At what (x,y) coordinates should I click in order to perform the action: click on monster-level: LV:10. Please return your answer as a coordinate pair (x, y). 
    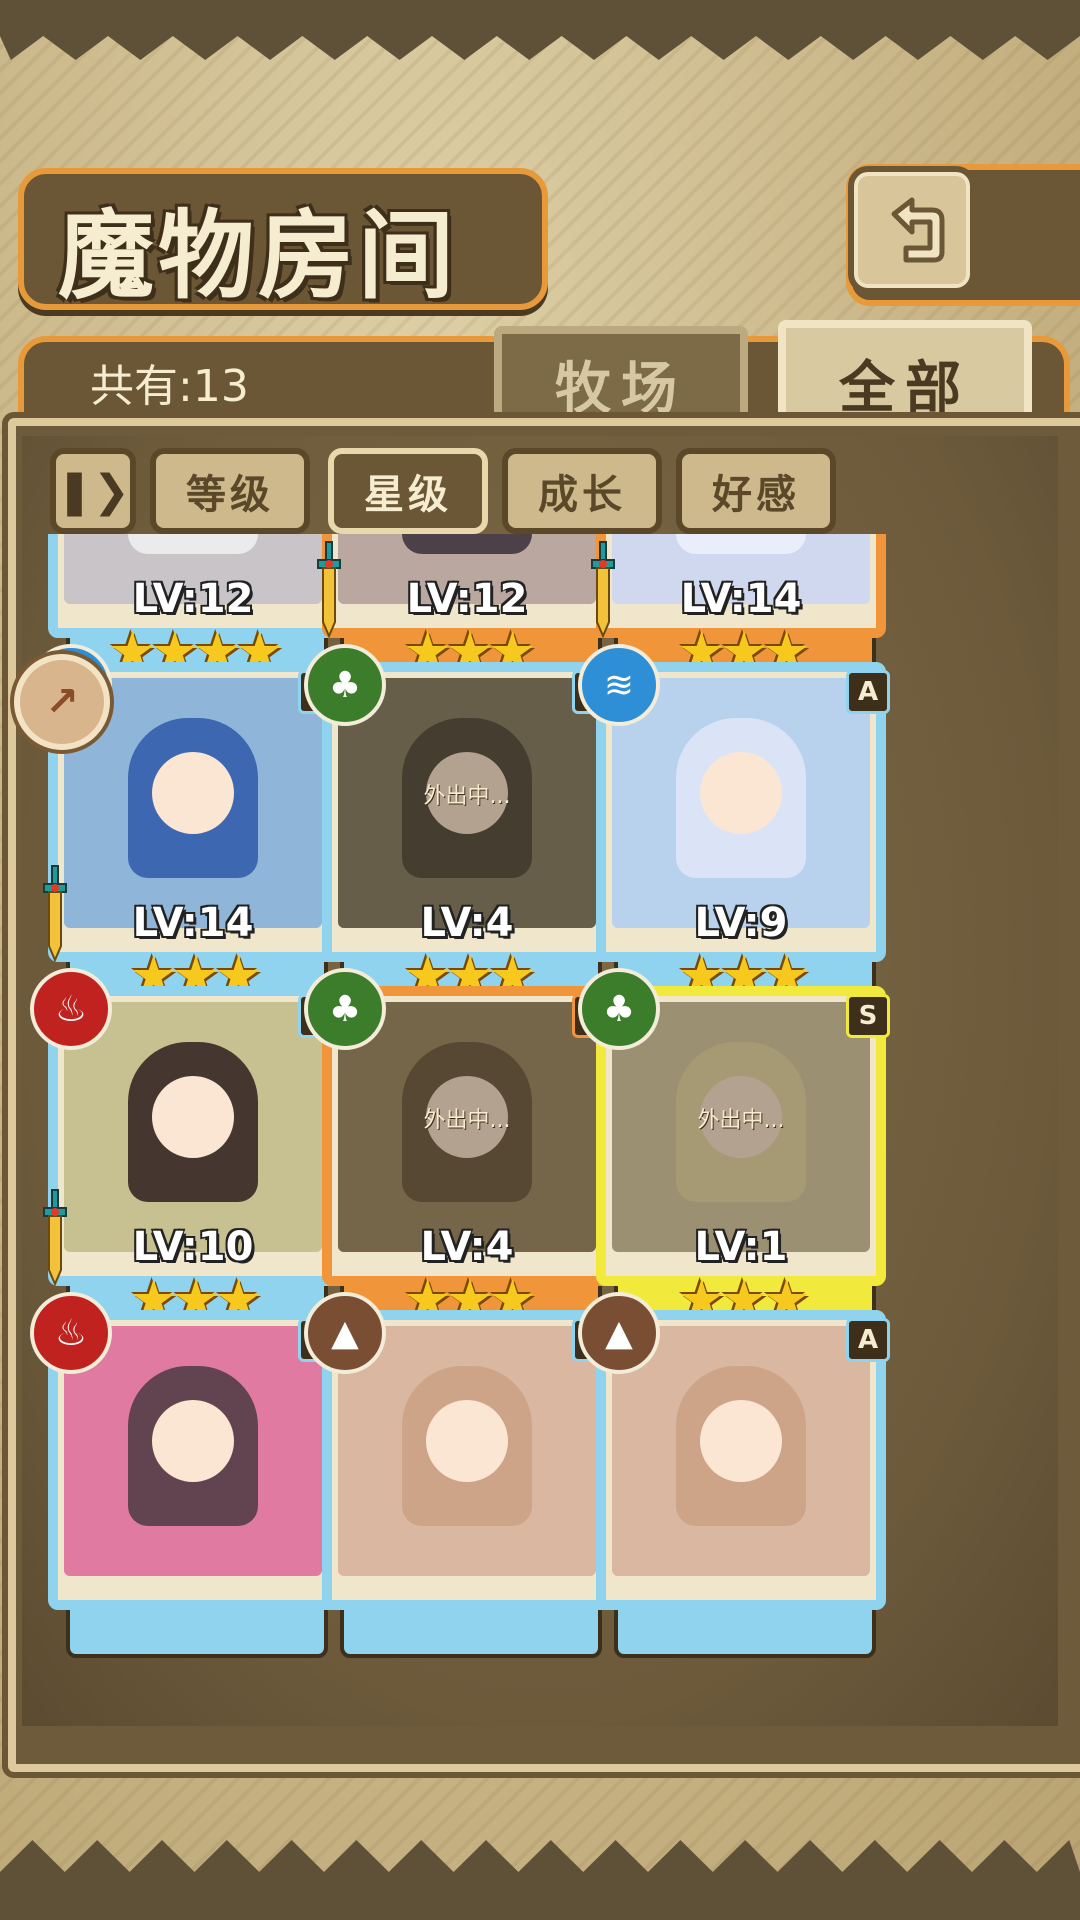
    Looking at the image, I should click on (193, 1247).